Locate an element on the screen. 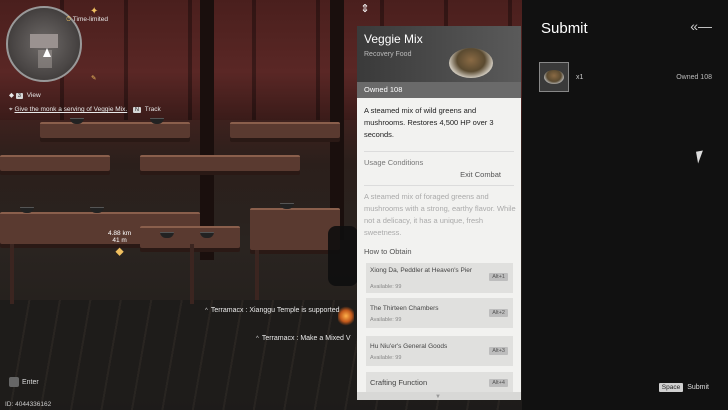  enter-icon is located at coordinates (14, 382).